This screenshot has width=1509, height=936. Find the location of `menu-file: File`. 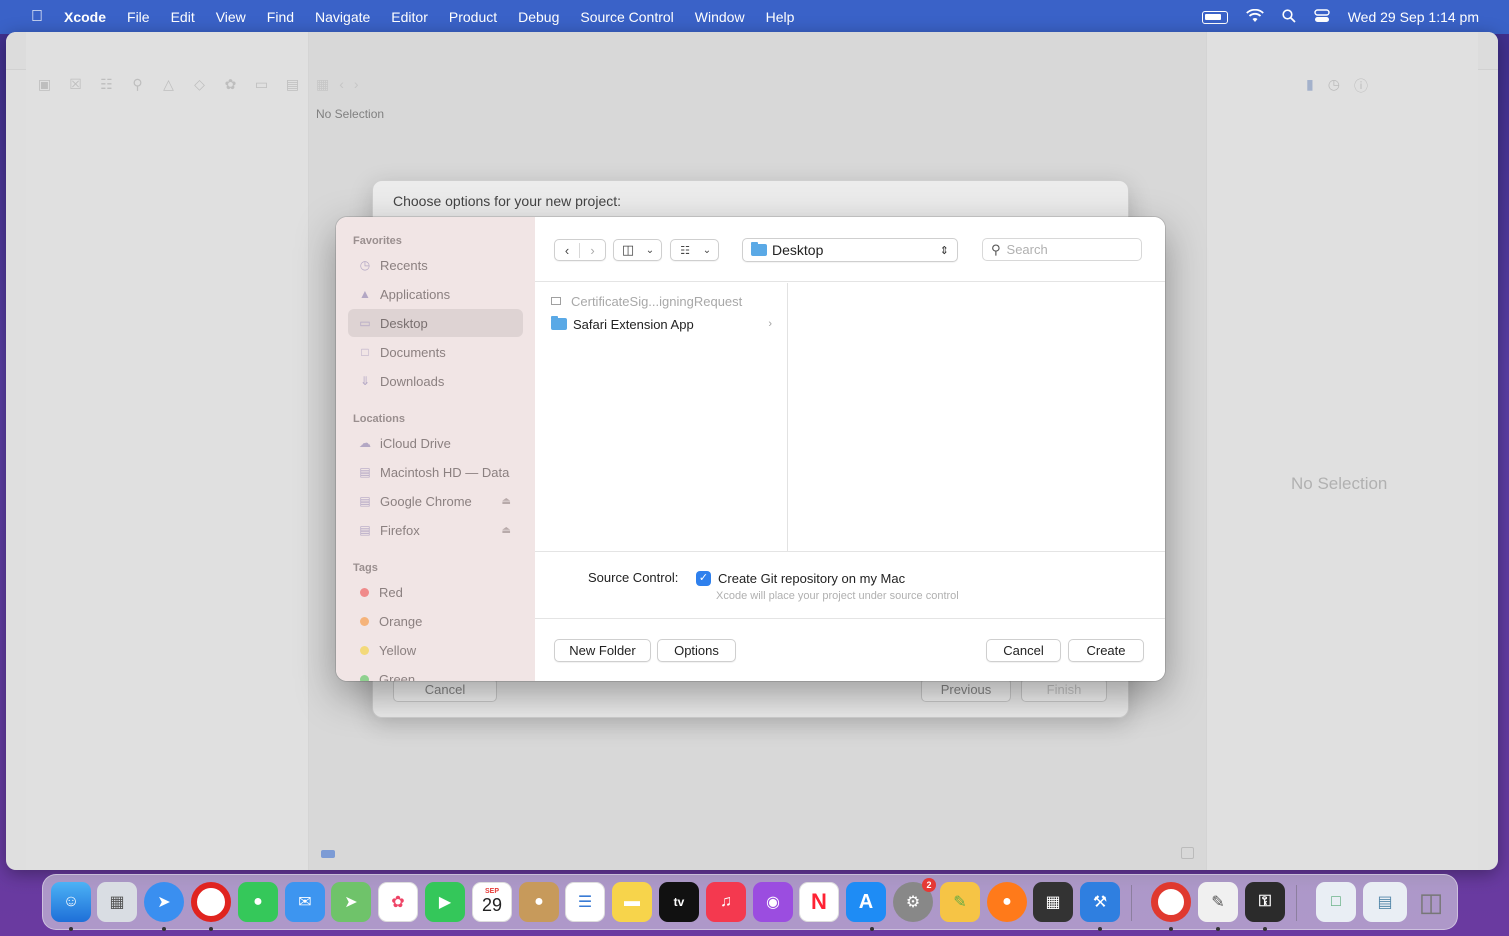

menu-file: File is located at coordinates (138, 17).